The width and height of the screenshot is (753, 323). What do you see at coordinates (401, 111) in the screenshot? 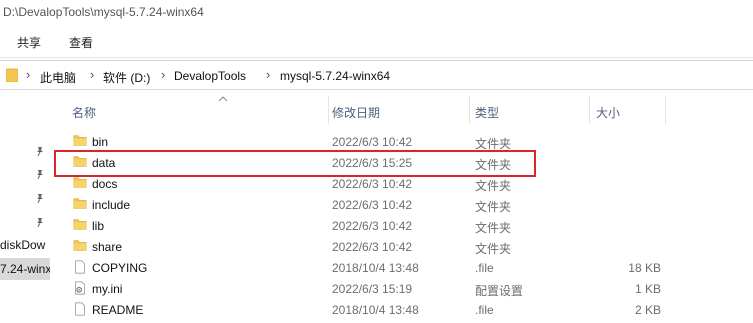
I see `column-headers: 名称 修改日期 类型 大小` at bounding box center [401, 111].